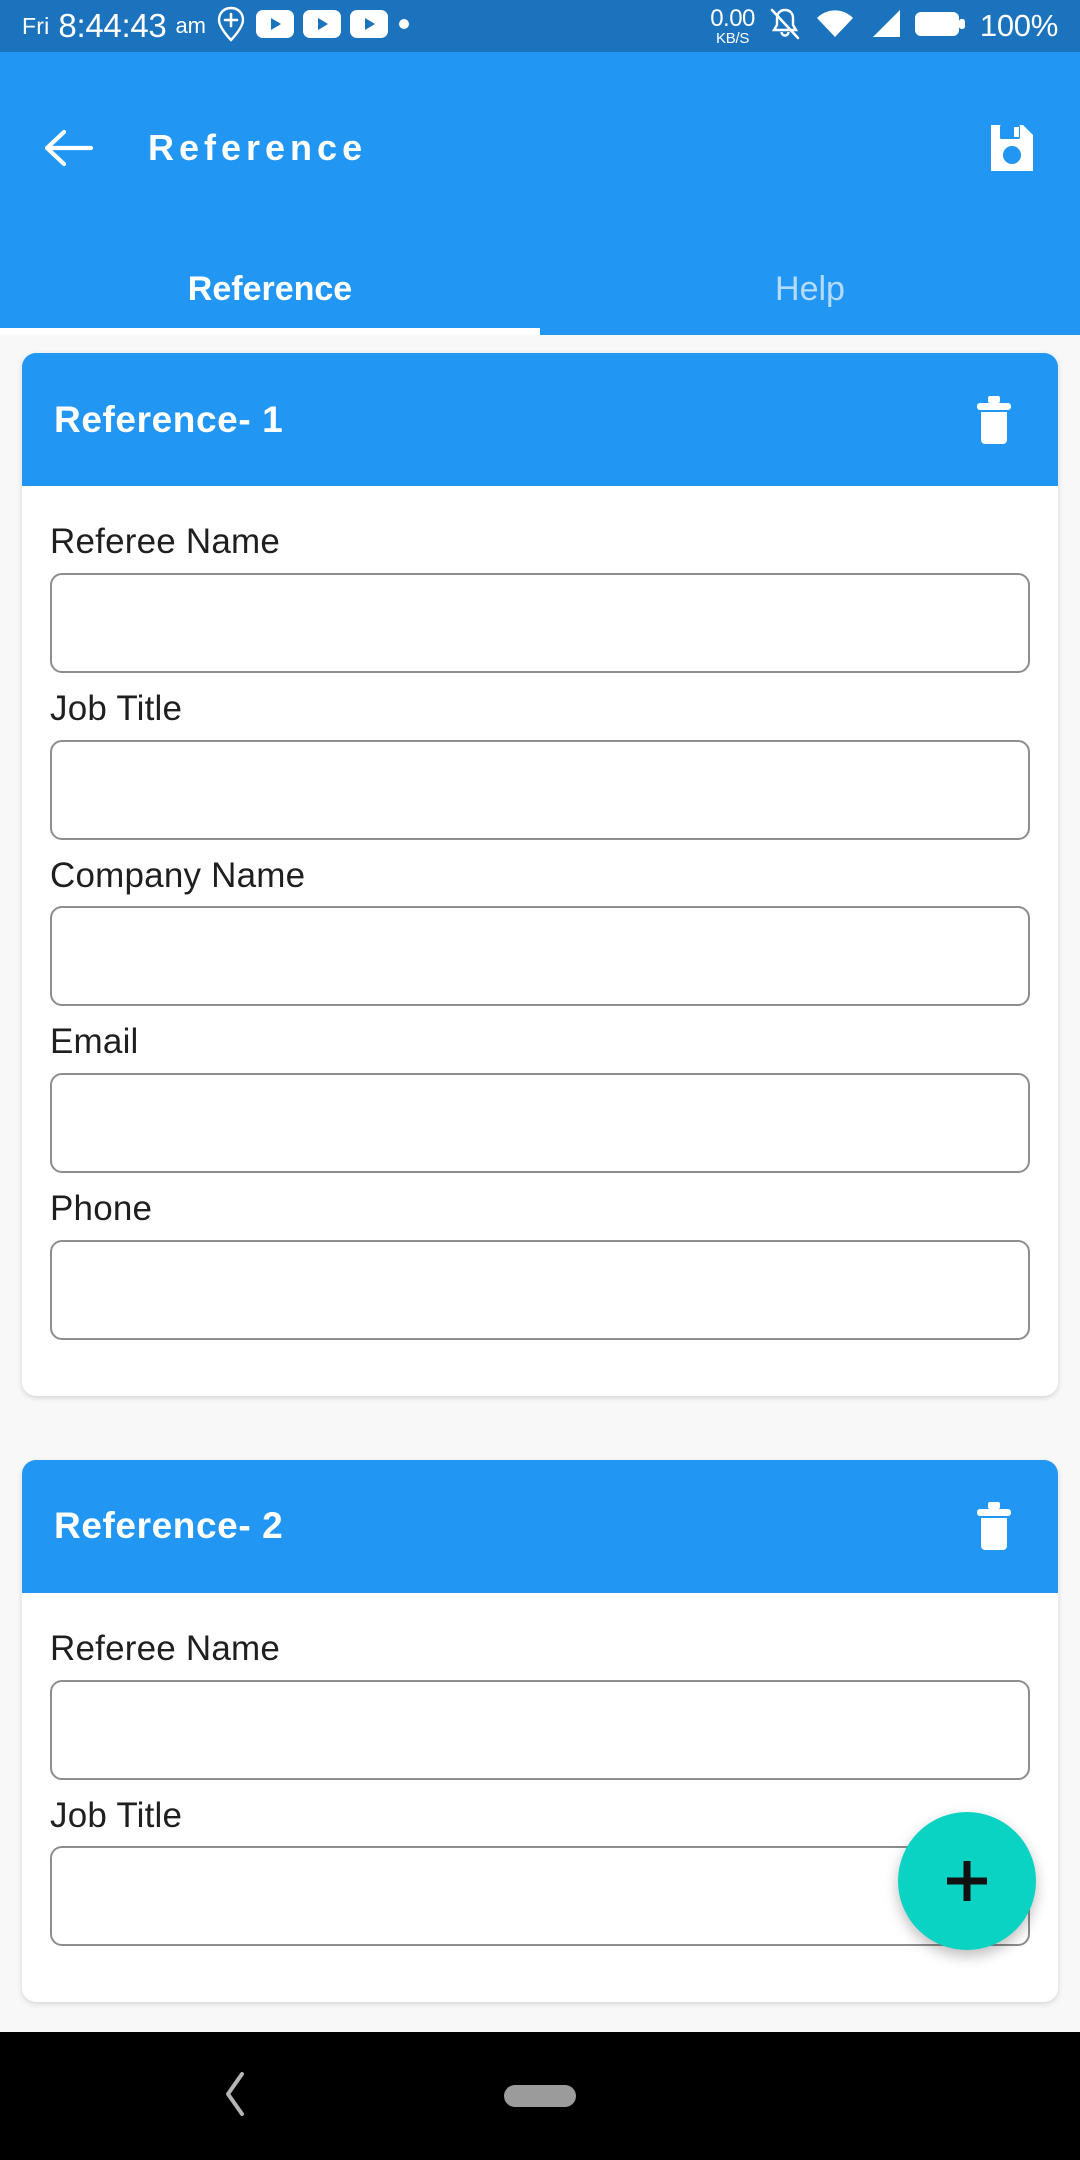 The width and height of the screenshot is (1080, 2160). Describe the element at coordinates (94, 1042) in the screenshot. I see `field-label: Email` at that location.